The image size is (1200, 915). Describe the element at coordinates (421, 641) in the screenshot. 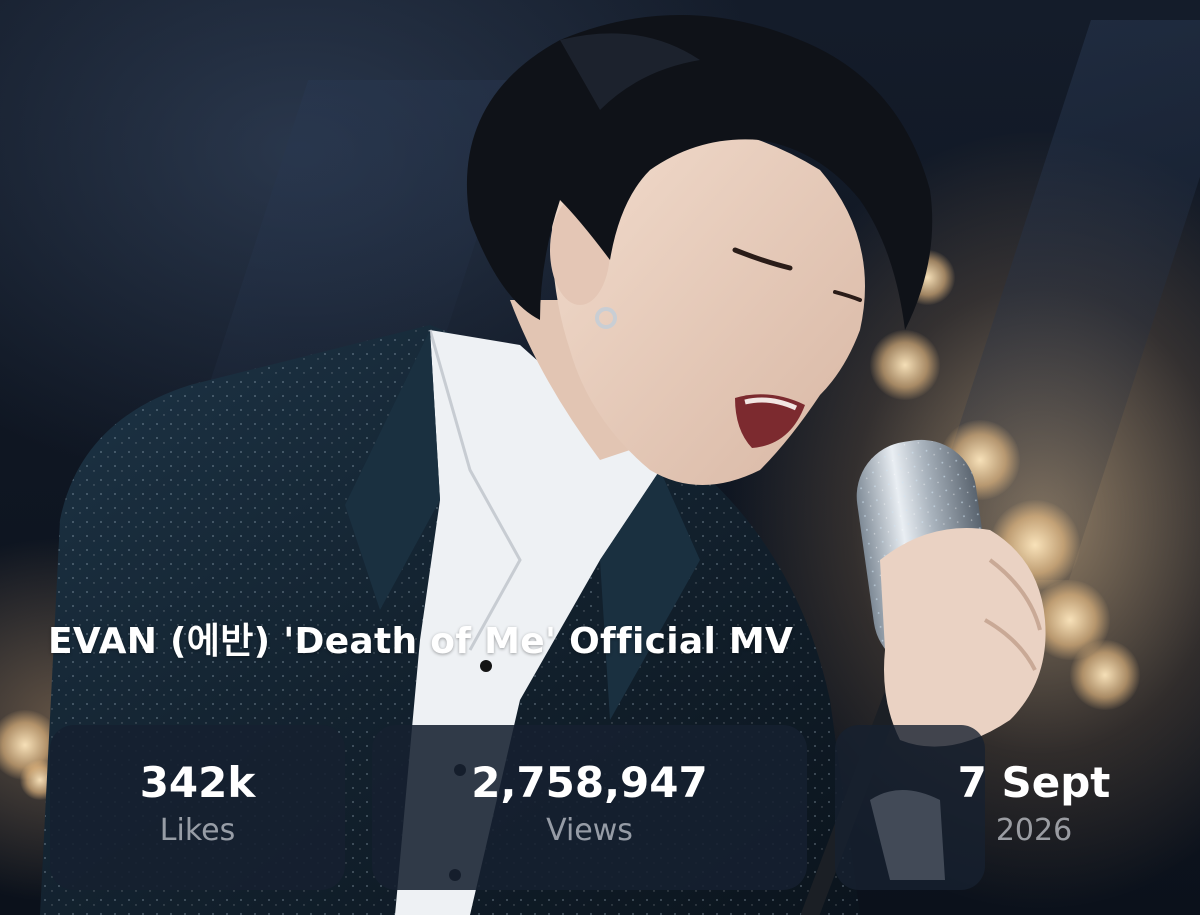

I see `video-title: EVAN (에반) 'Death of Me' Official MV` at that location.